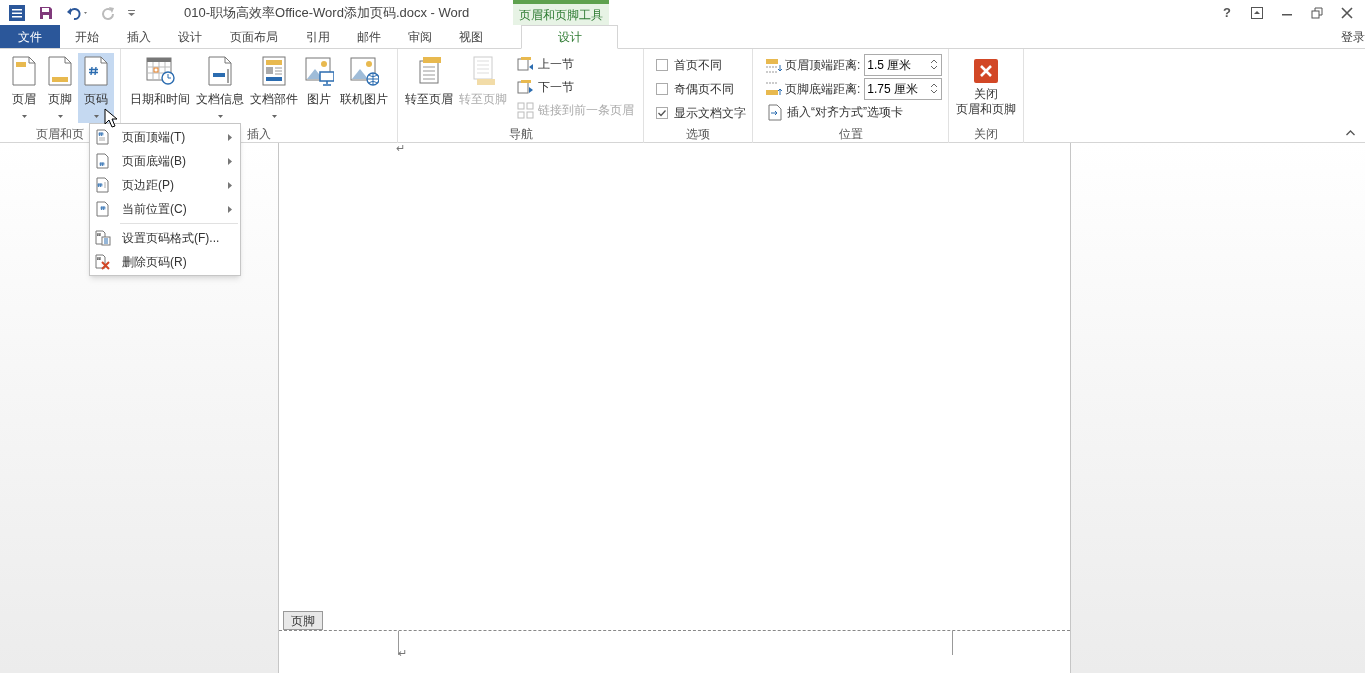 This screenshot has height=673, width=1365. What do you see at coordinates (575, 64) in the screenshot?
I see `ribbon-small-button: 上一节` at bounding box center [575, 64].